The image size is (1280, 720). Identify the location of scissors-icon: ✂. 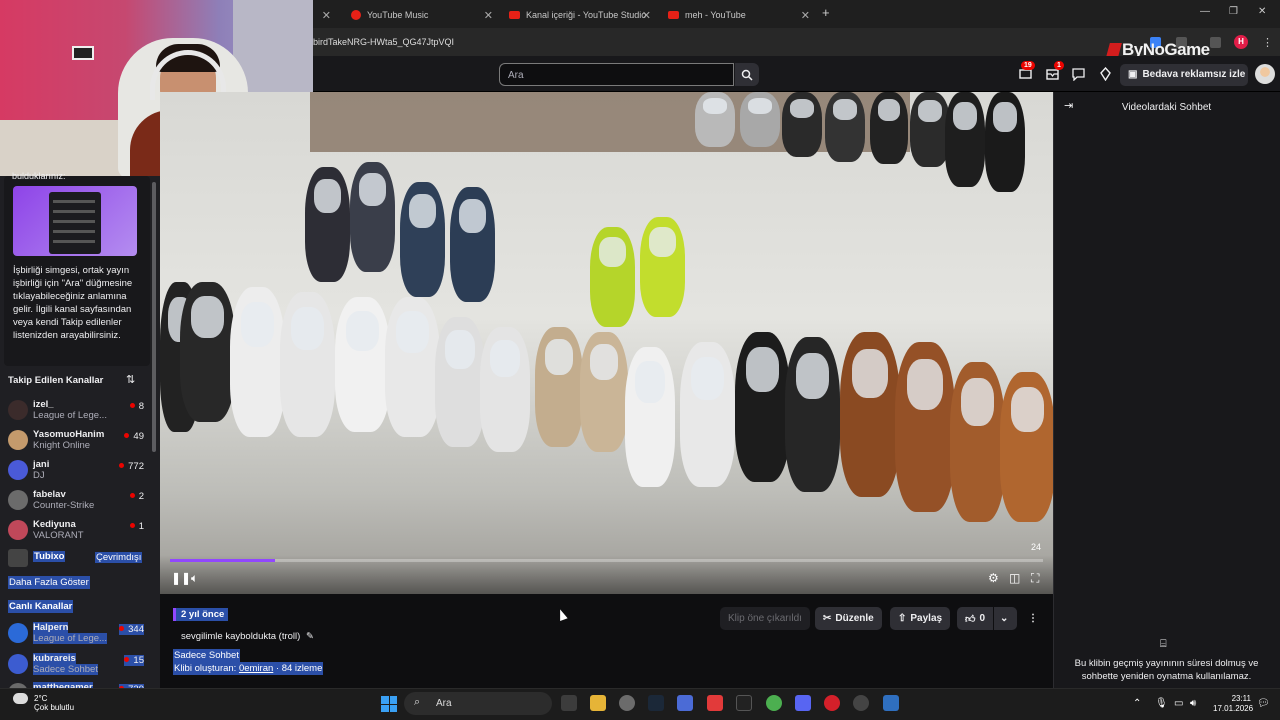
(827, 618).